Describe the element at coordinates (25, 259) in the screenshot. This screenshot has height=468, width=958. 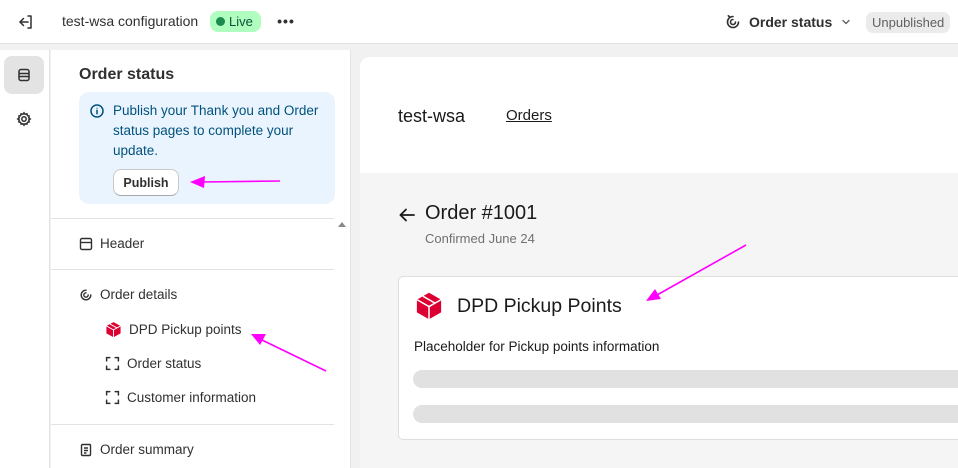
I see `icon-rail` at that location.